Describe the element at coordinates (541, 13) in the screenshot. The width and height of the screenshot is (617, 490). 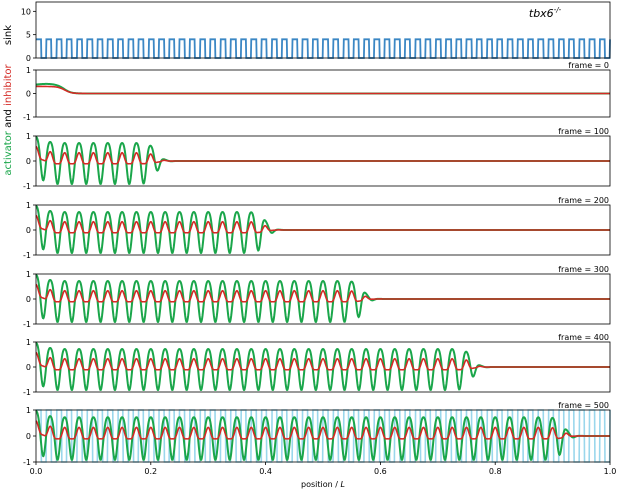
I see `chart-title-main: tbx6` at that location.